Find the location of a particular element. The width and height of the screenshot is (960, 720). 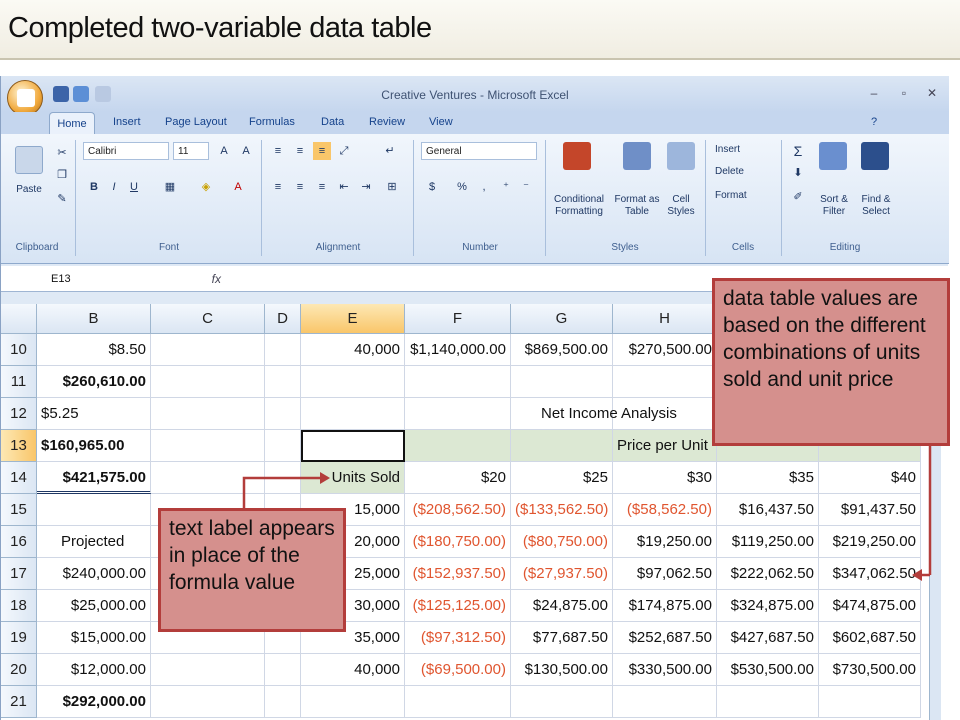

cell-f15: ($208,562.50) is located at coordinates (458, 510).